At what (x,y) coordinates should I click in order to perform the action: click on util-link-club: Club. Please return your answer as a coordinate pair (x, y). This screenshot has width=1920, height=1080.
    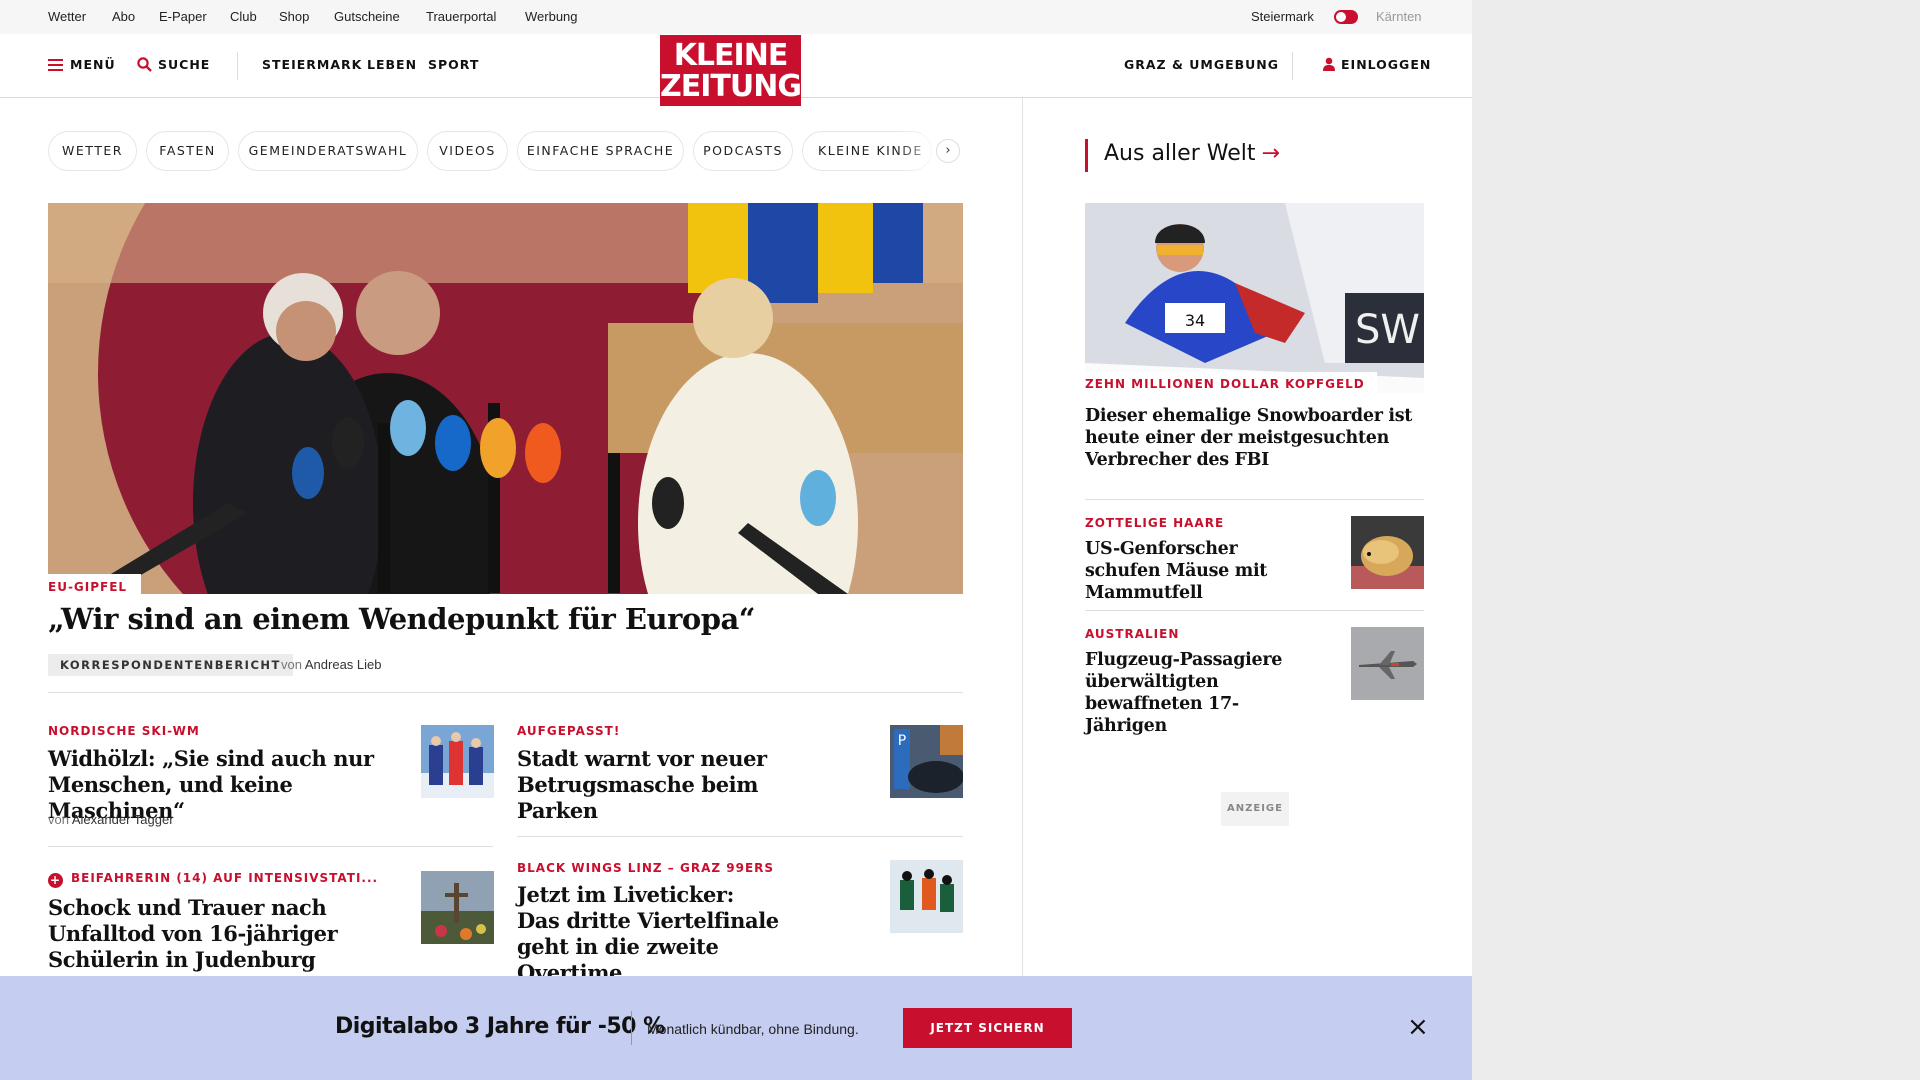
    Looking at the image, I should click on (243, 16).